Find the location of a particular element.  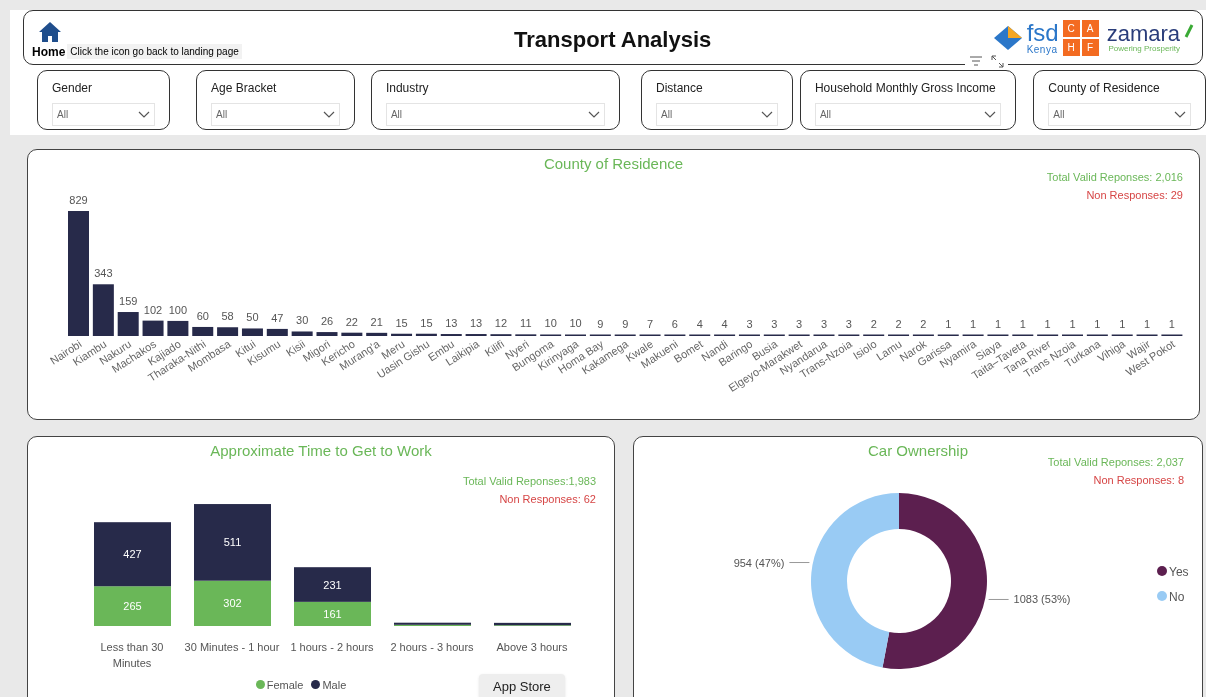

value-label: 12 is located at coordinates (501, 322).